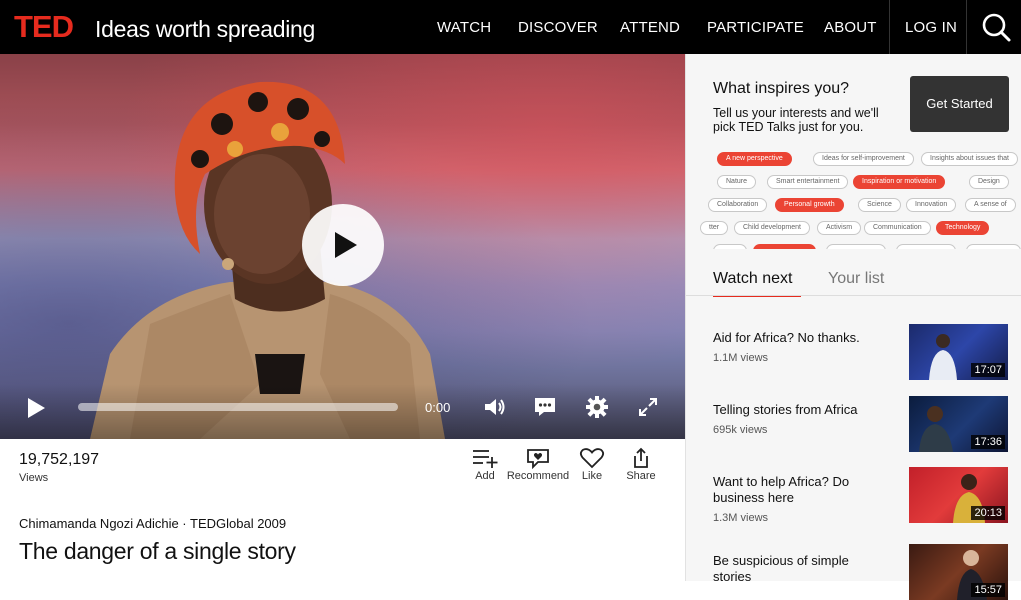 The width and height of the screenshot is (1021, 600). What do you see at coordinates (438, 407) in the screenshot?
I see `current-time: 0:00` at bounding box center [438, 407].